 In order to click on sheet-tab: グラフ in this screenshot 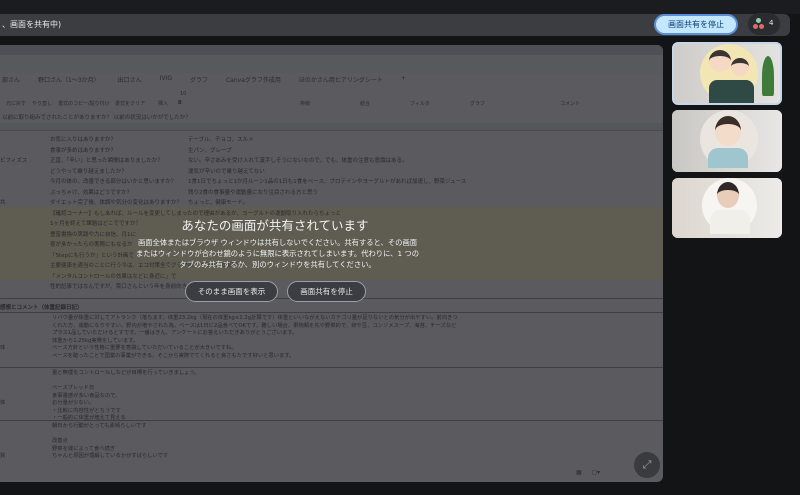, I will do `click(199, 81)`.